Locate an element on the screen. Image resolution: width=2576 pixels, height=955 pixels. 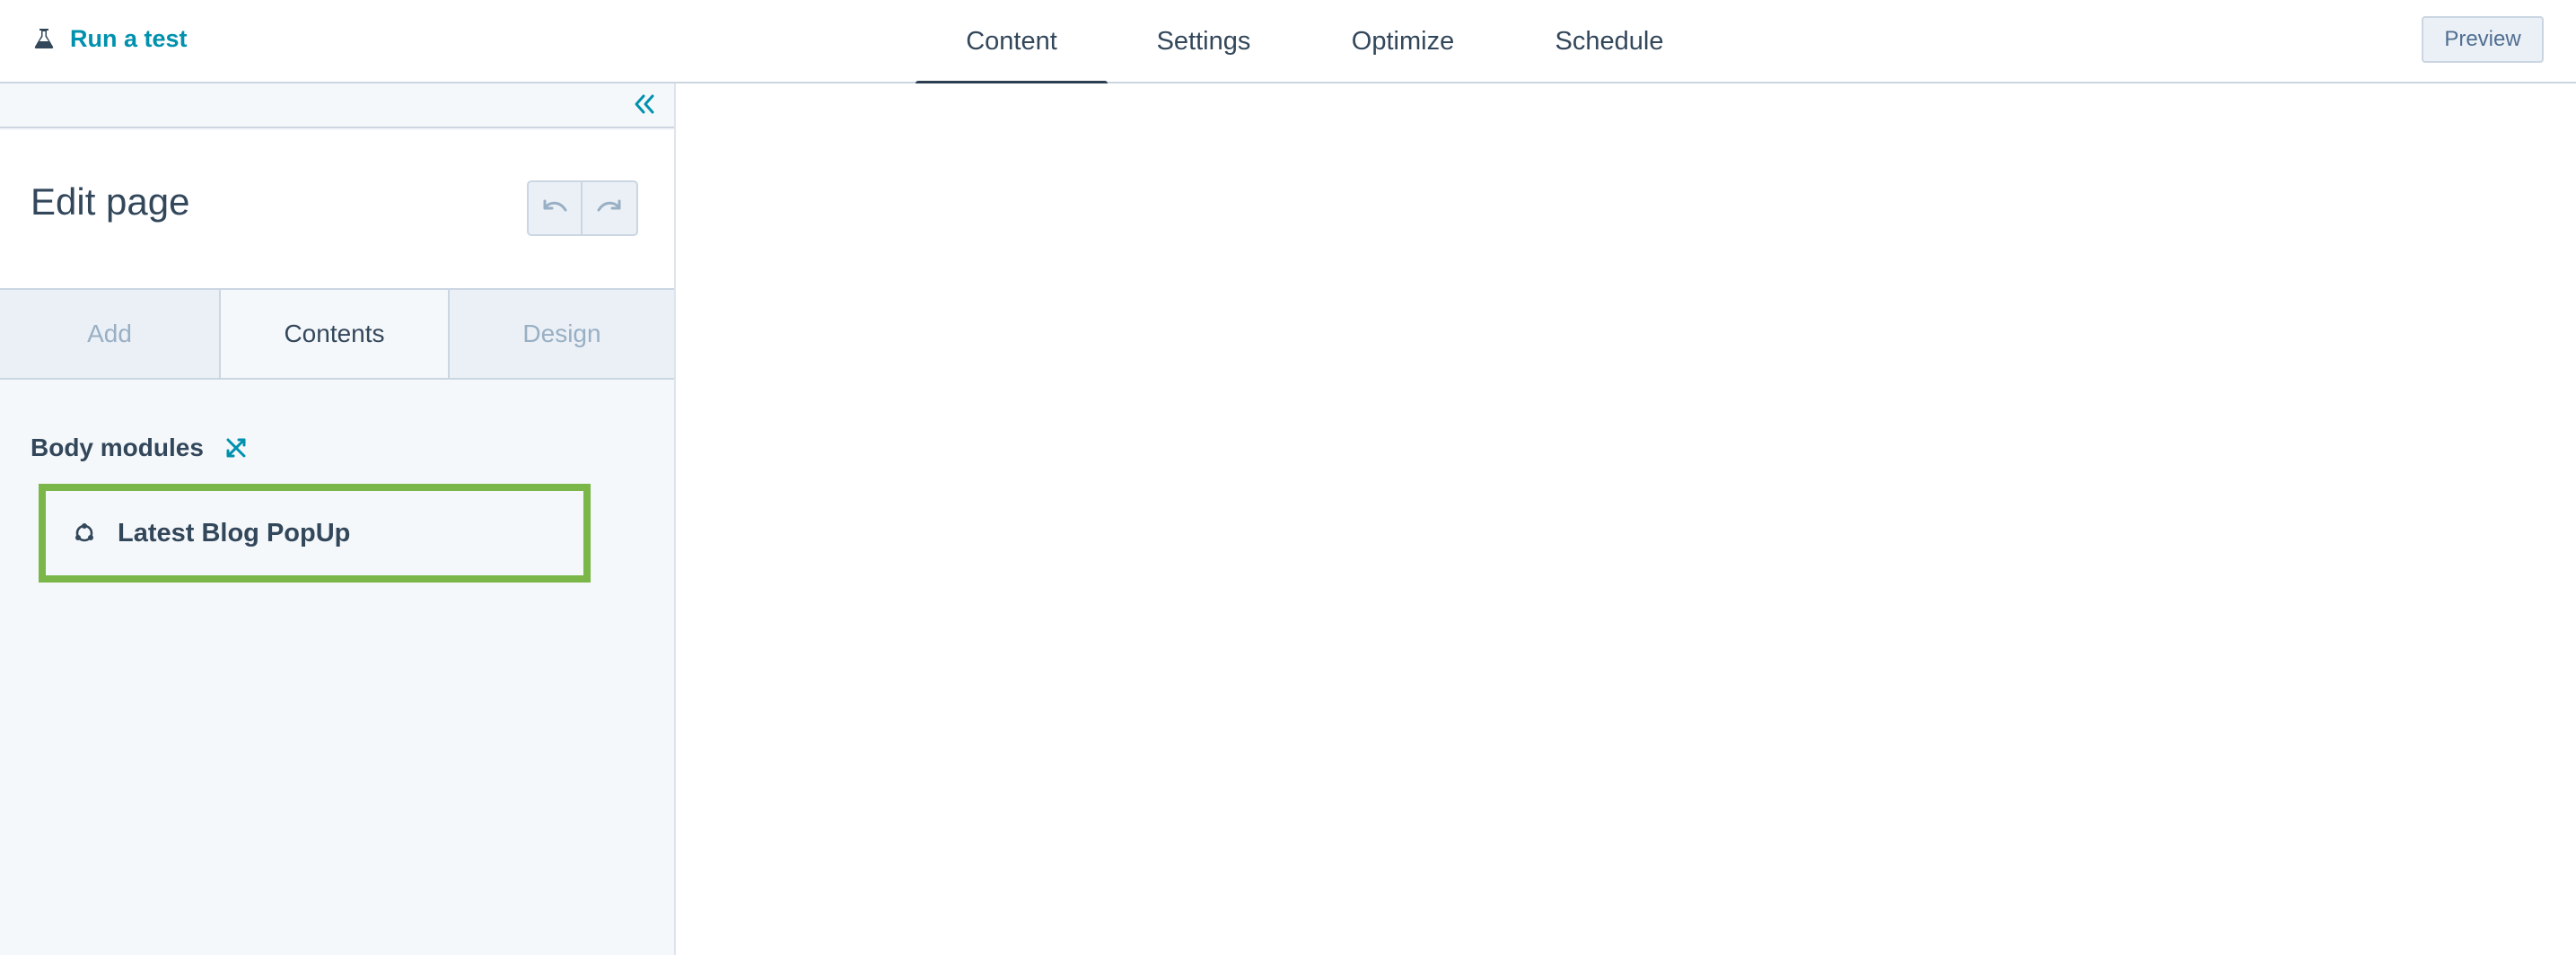
run-a-test-link: Run a test is located at coordinates (110, 38).